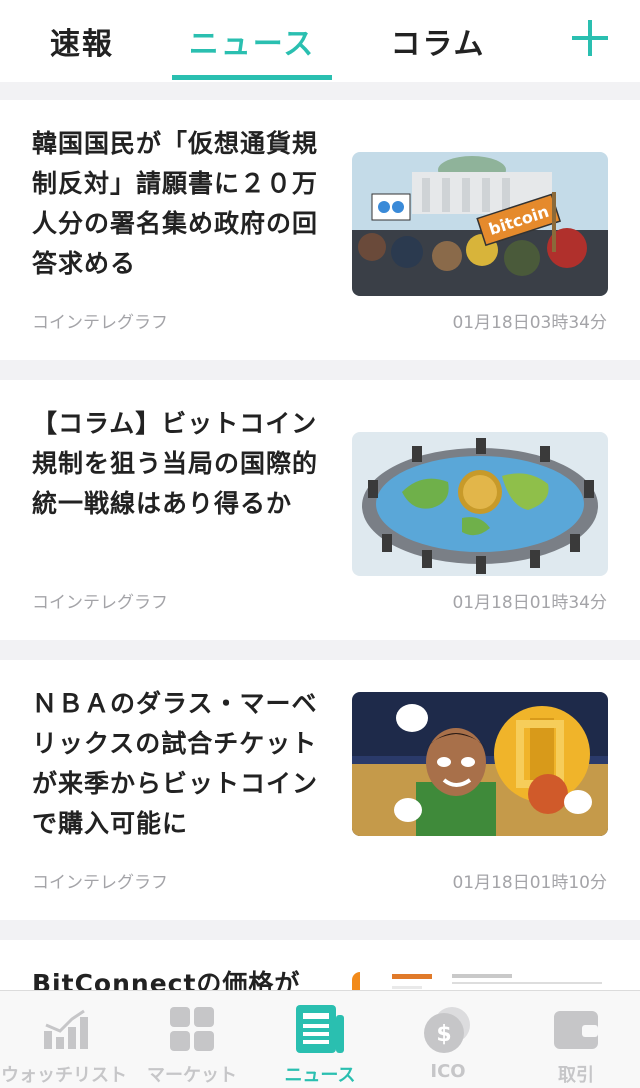  What do you see at coordinates (182, 764) in the screenshot?
I see `article-title: ＮＢＡのダラス・マーベリックスの試合チケットが来季からビットコインで購入可能に` at bounding box center [182, 764].